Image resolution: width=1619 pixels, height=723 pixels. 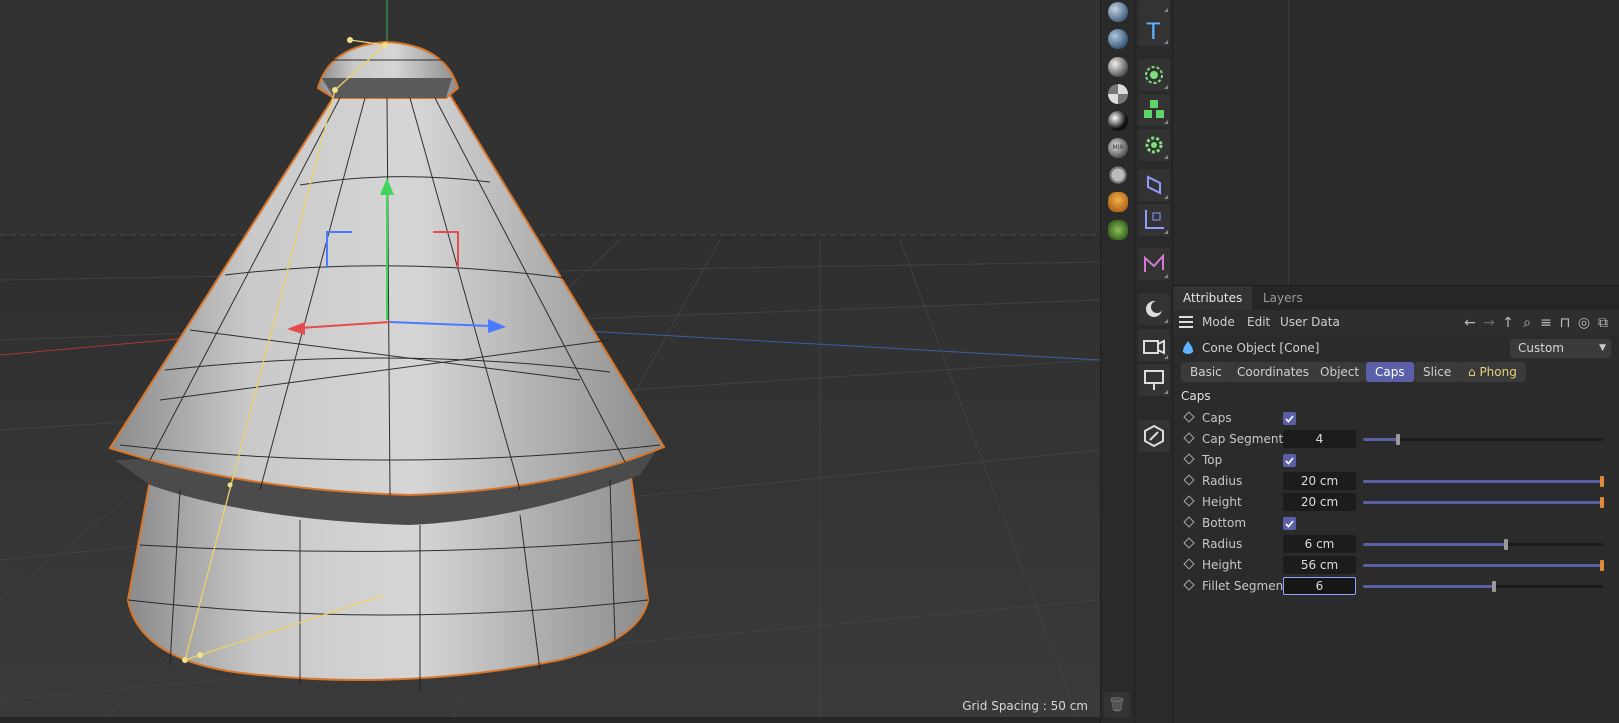 What do you see at coordinates (1154, 220) in the screenshot?
I see `coordinate-icon` at bounding box center [1154, 220].